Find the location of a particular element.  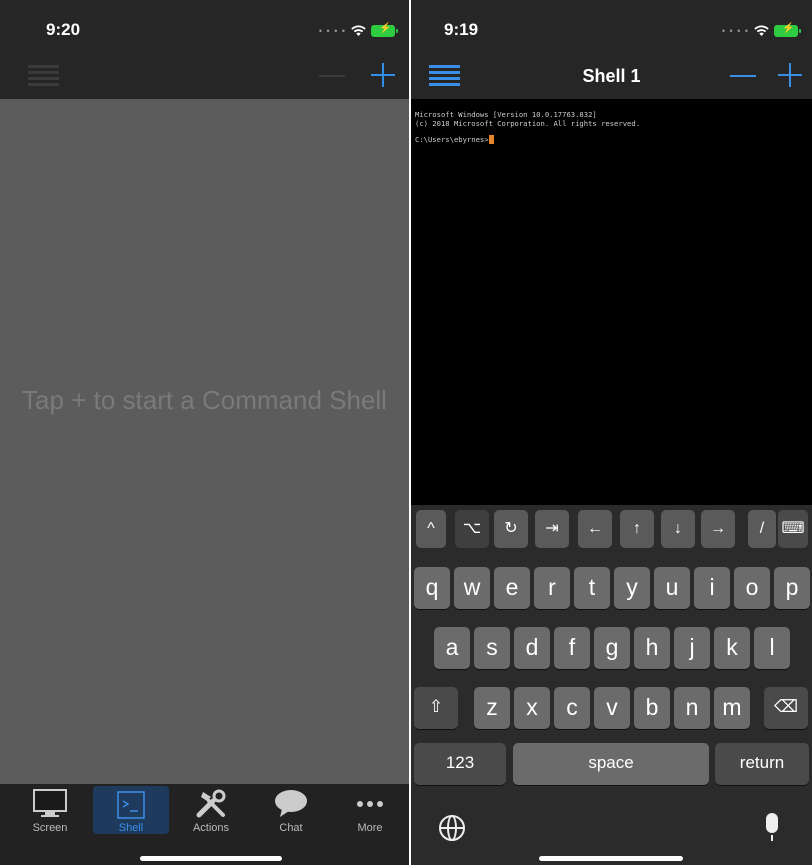

key-s: s is located at coordinates (492, 648).